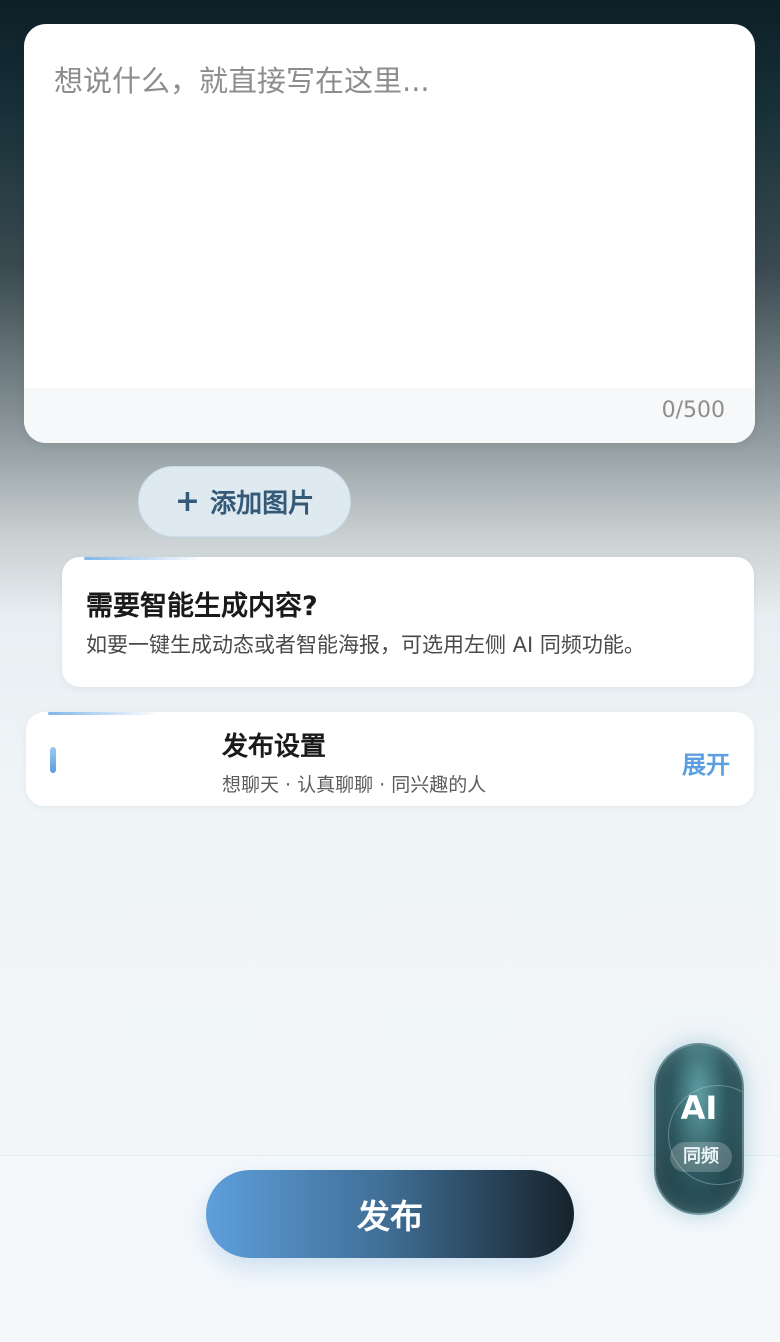 The image size is (780, 1342). Describe the element at coordinates (187, 501) in the screenshot. I see `plus-icon: +` at that location.